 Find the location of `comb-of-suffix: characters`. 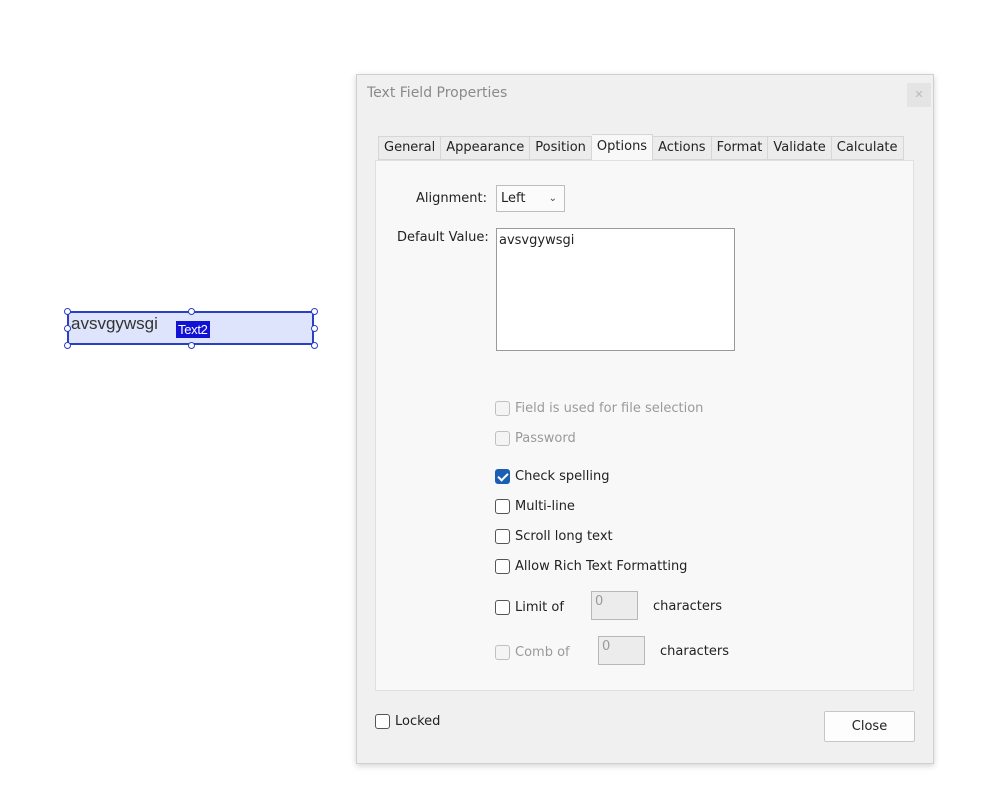

comb-of-suffix: characters is located at coordinates (695, 651).